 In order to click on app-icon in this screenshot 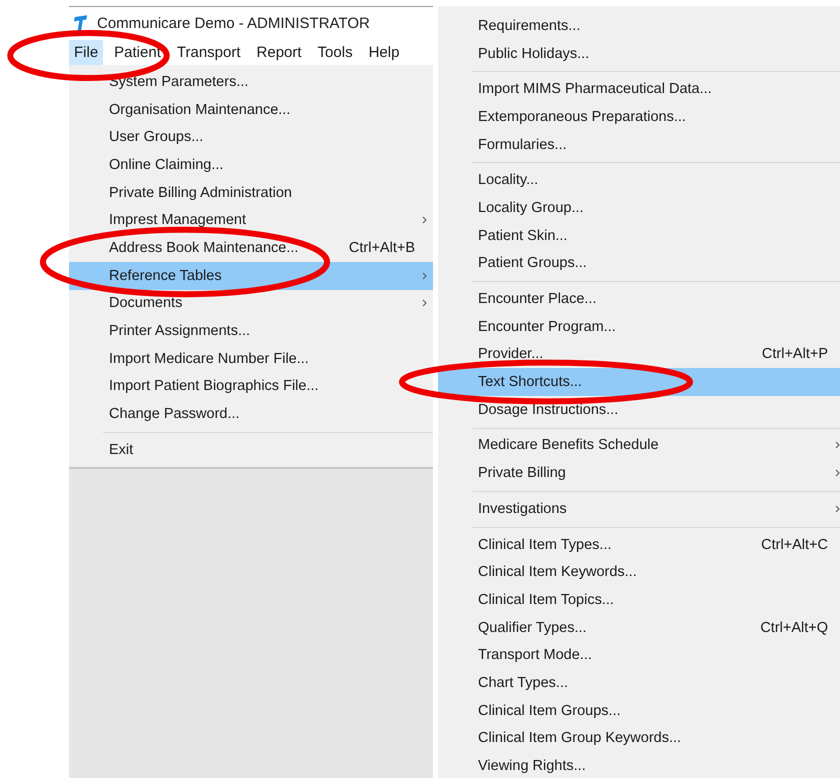, I will do `click(81, 23)`.